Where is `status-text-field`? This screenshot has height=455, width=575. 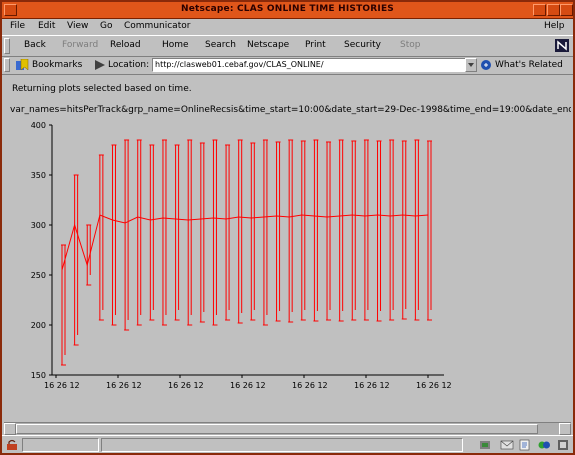 status-text-field is located at coordinates (282, 445).